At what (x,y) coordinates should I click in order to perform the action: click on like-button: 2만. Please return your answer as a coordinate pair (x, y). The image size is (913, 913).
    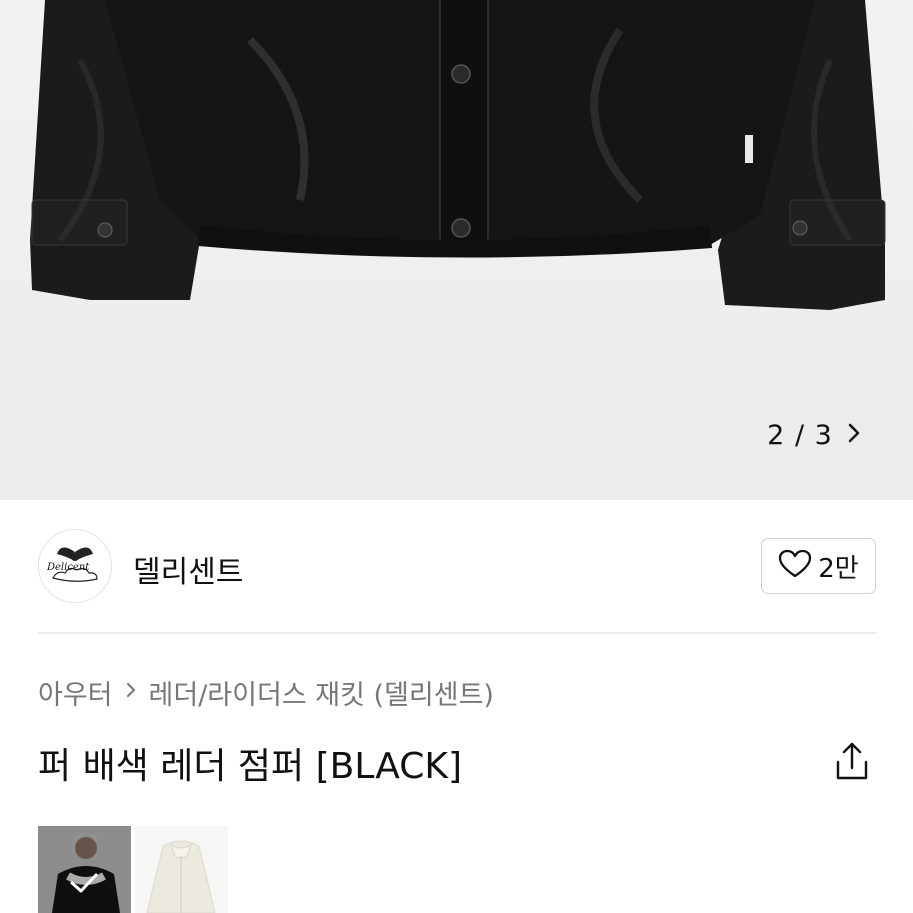
    Looking at the image, I should click on (818, 566).